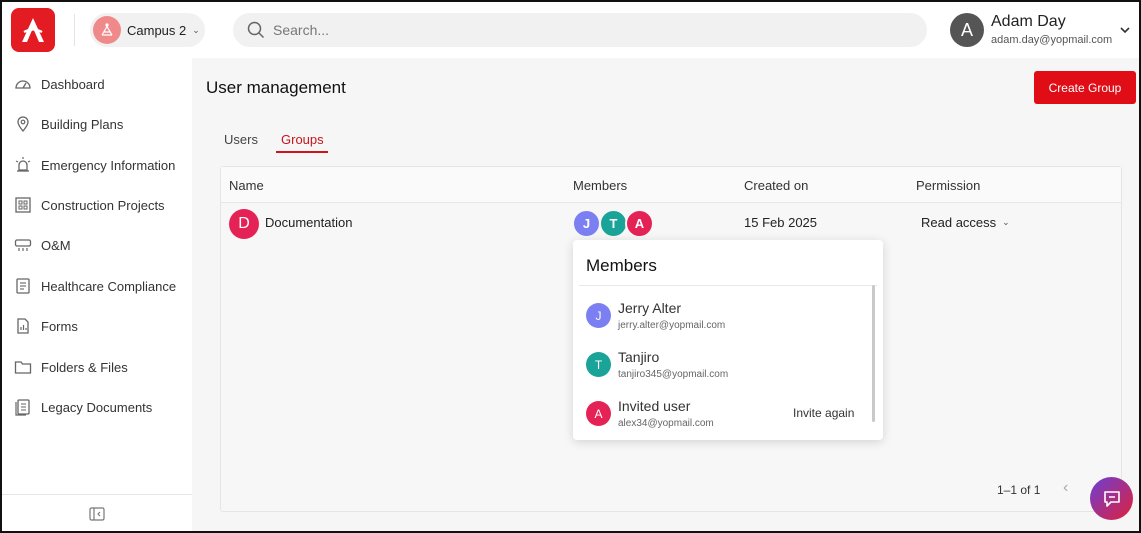  What do you see at coordinates (967, 30) in the screenshot?
I see `user-avatar: A` at bounding box center [967, 30].